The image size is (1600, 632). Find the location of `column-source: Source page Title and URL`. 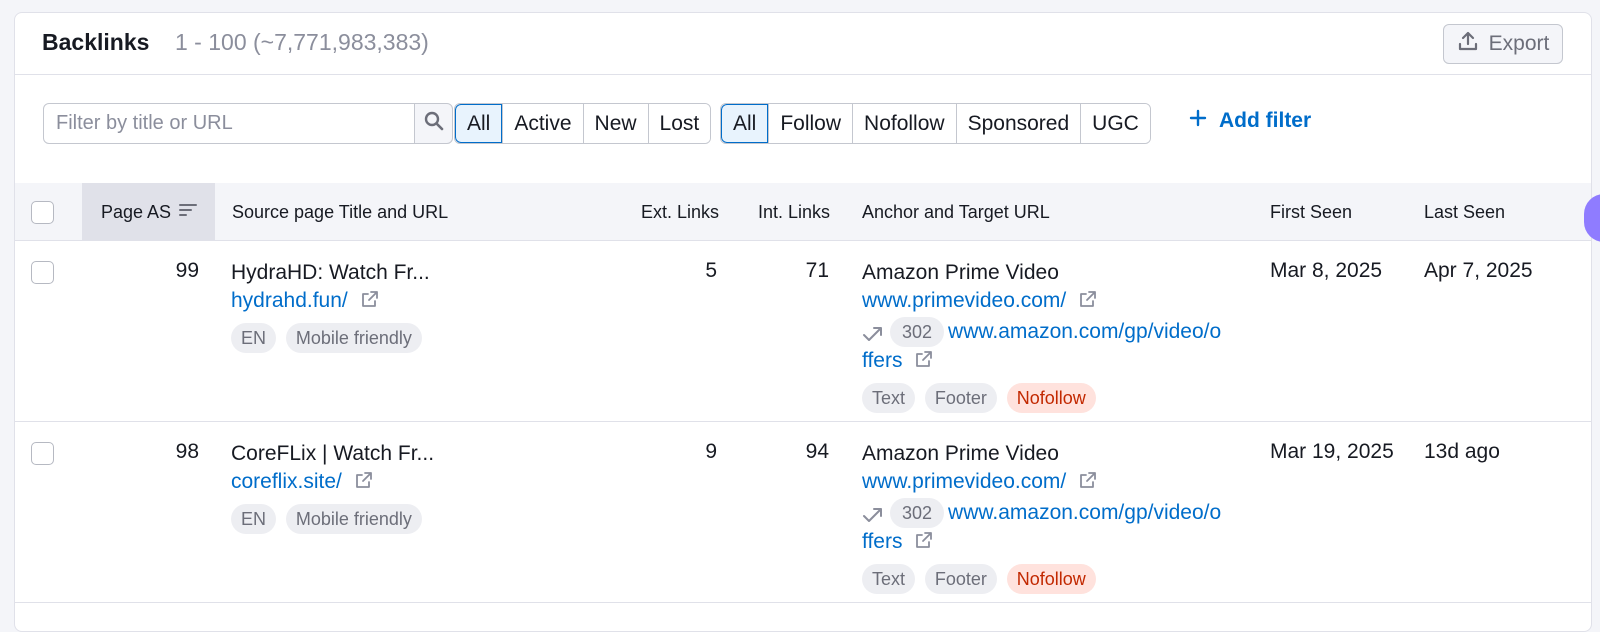

column-source: Source page Title and URL is located at coordinates (340, 212).